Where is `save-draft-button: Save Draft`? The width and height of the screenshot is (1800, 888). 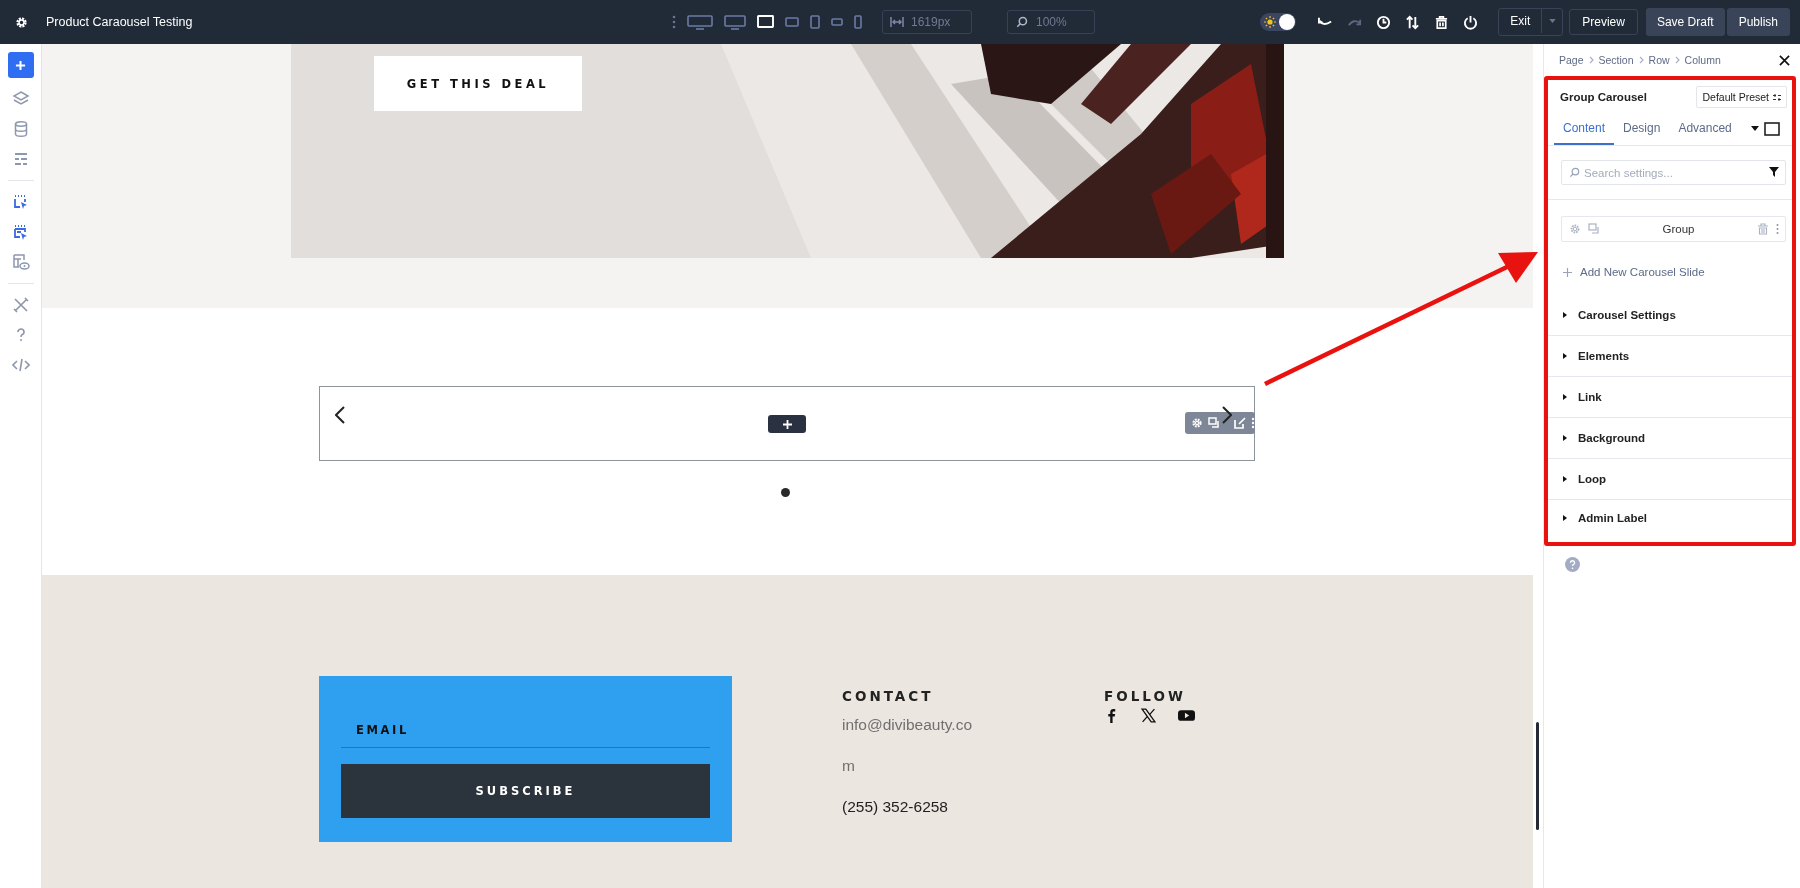
save-draft-button: Save Draft is located at coordinates (1685, 22).